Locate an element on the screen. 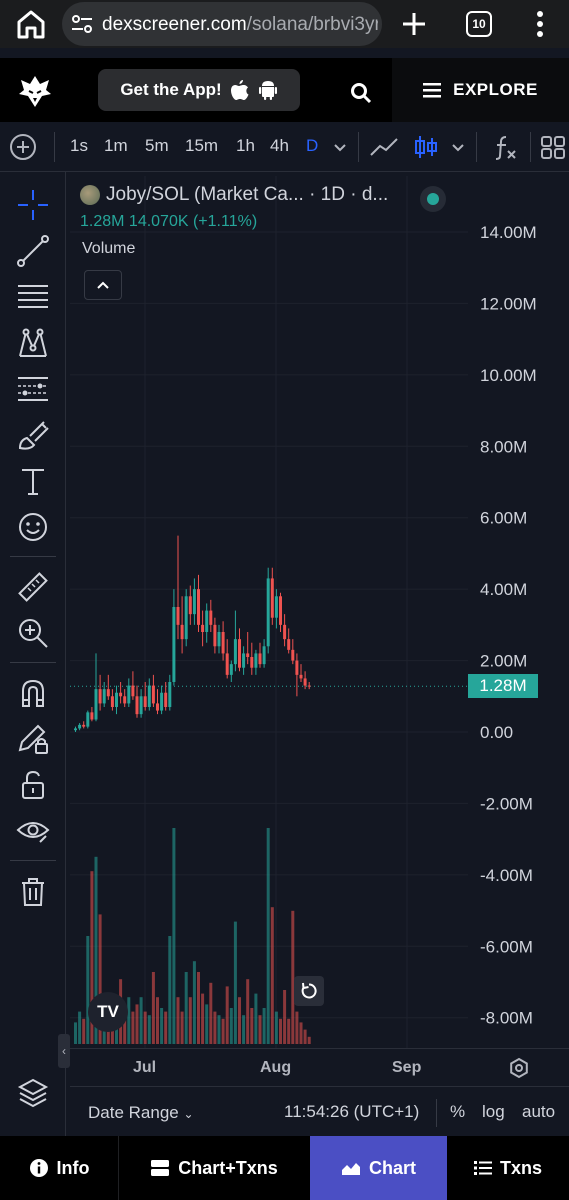  candles-icon is located at coordinates (426, 147).